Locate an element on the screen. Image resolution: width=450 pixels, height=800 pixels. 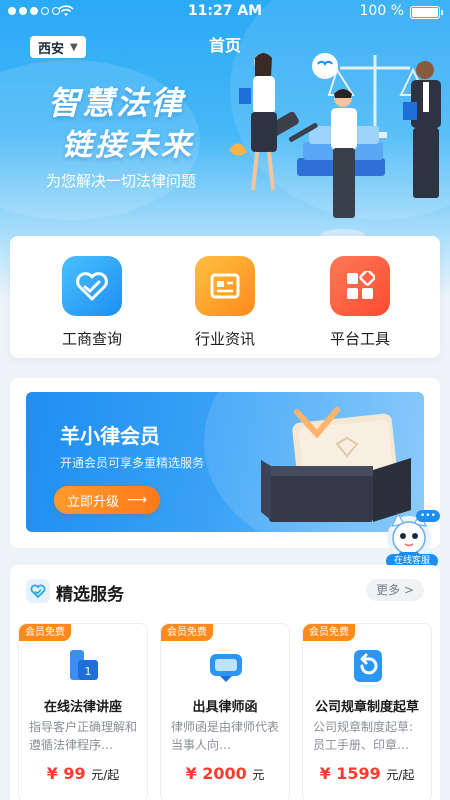
battery-percent: 100 % is located at coordinates (381, 11).